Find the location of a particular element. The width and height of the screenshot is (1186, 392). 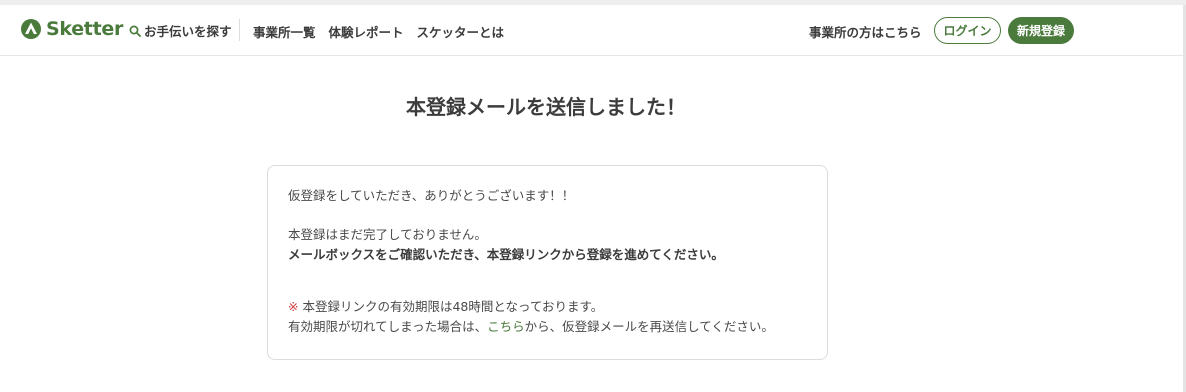

not-complete-text: 本登録はまだ完了しておりません。 is located at coordinates (387, 234).